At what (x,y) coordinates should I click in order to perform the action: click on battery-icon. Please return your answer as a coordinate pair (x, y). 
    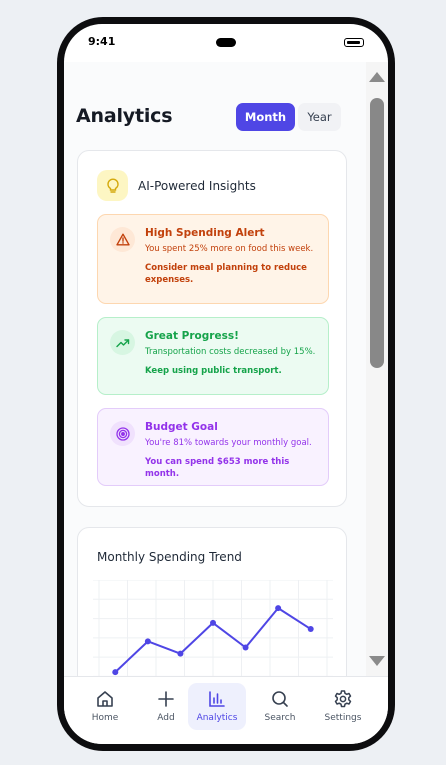
    Looking at the image, I should click on (354, 42).